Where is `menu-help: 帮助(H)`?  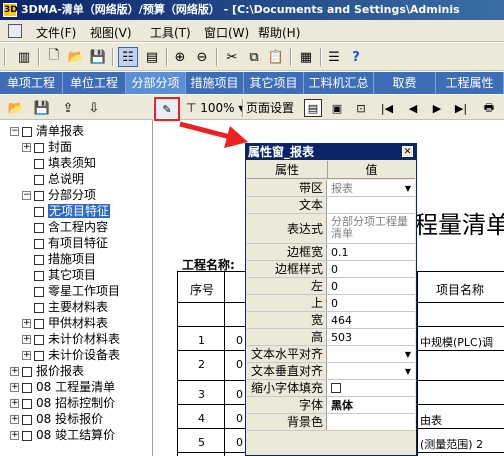
menu-help: 帮助(H) is located at coordinates (279, 32).